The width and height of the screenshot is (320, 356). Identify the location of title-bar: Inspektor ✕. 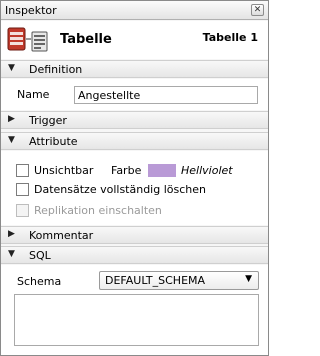
(134, 10).